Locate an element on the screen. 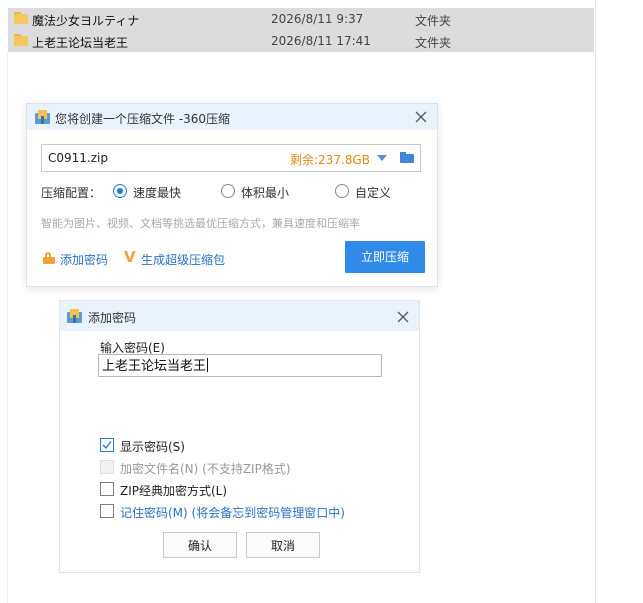 The width and height of the screenshot is (643, 603). browse-folder-icon is located at coordinates (407, 157).